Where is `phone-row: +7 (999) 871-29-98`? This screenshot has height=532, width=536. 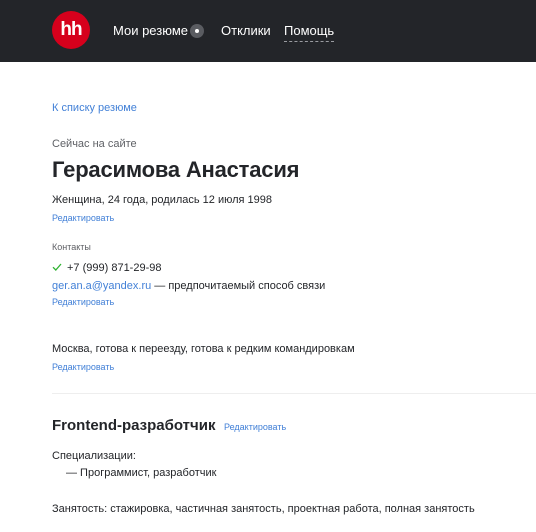 phone-row: +7 (999) 871-29-98 is located at coordinates (106, 268).